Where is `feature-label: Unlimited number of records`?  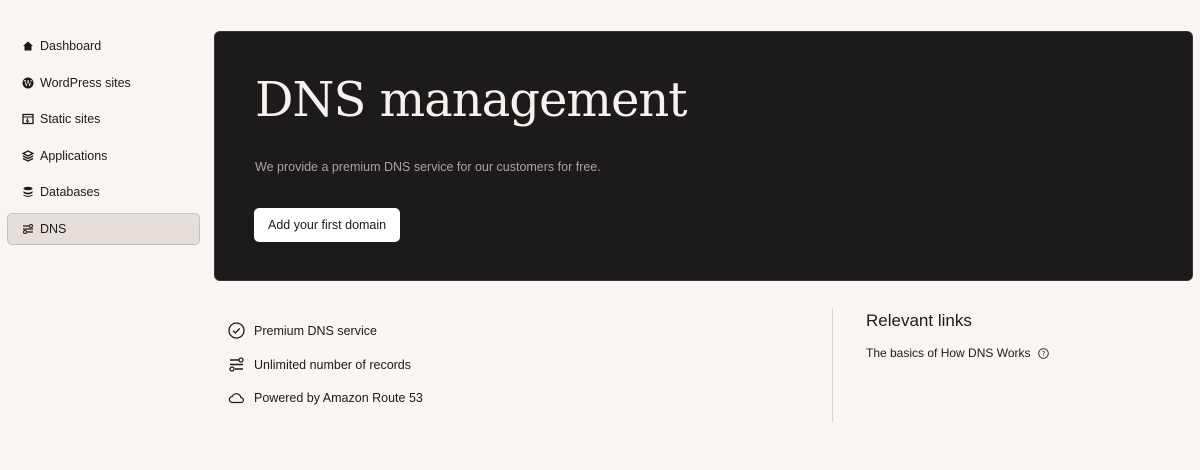
feature-label: Unlimited number of records is located at coordinates (333, 364).